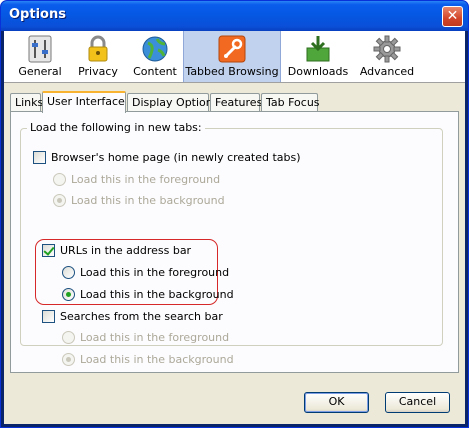  I want to click on pane-label-general: General, so click(40, 71).